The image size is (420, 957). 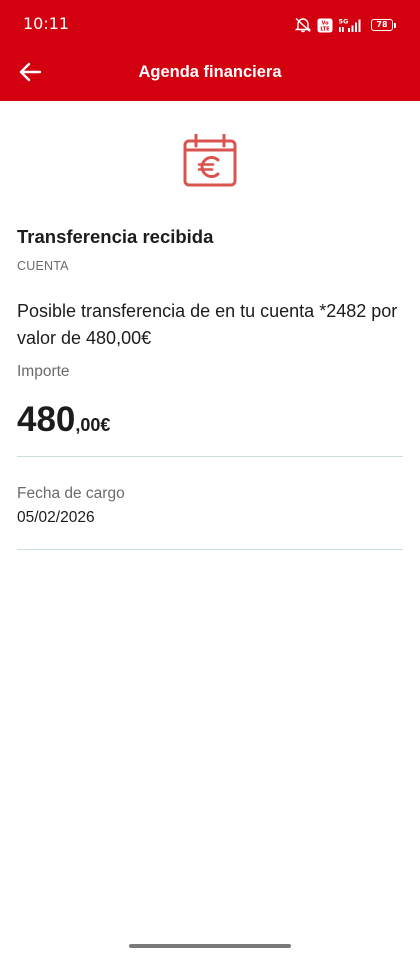 What do you see at coordinates (93, 425) in the screenshot?
I see `amount-decimal: ,00€` at bounding box center [93, 425].